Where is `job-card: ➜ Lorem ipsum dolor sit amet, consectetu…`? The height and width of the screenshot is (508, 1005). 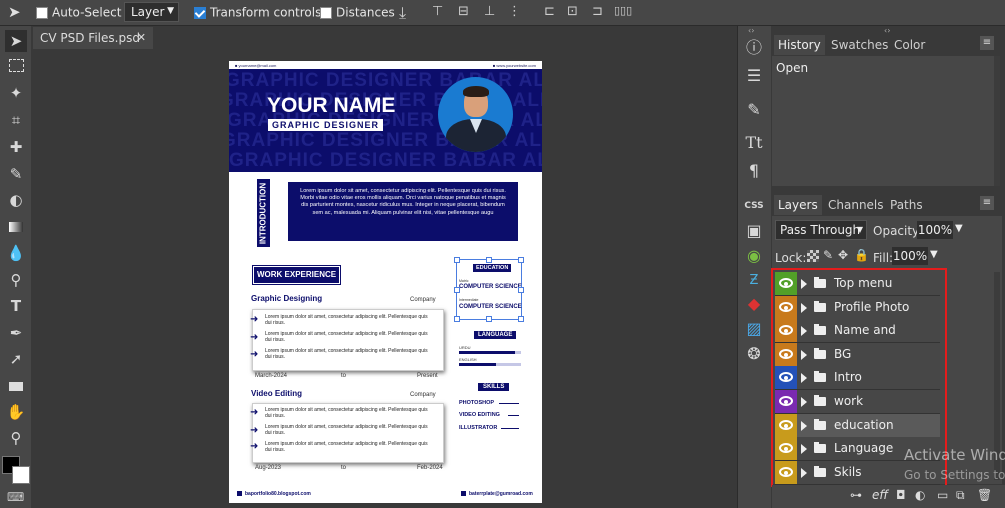
job-card: ➜ Lorem ipsum dolor sit amet, consectetu… is located at coordinates (347, 433).